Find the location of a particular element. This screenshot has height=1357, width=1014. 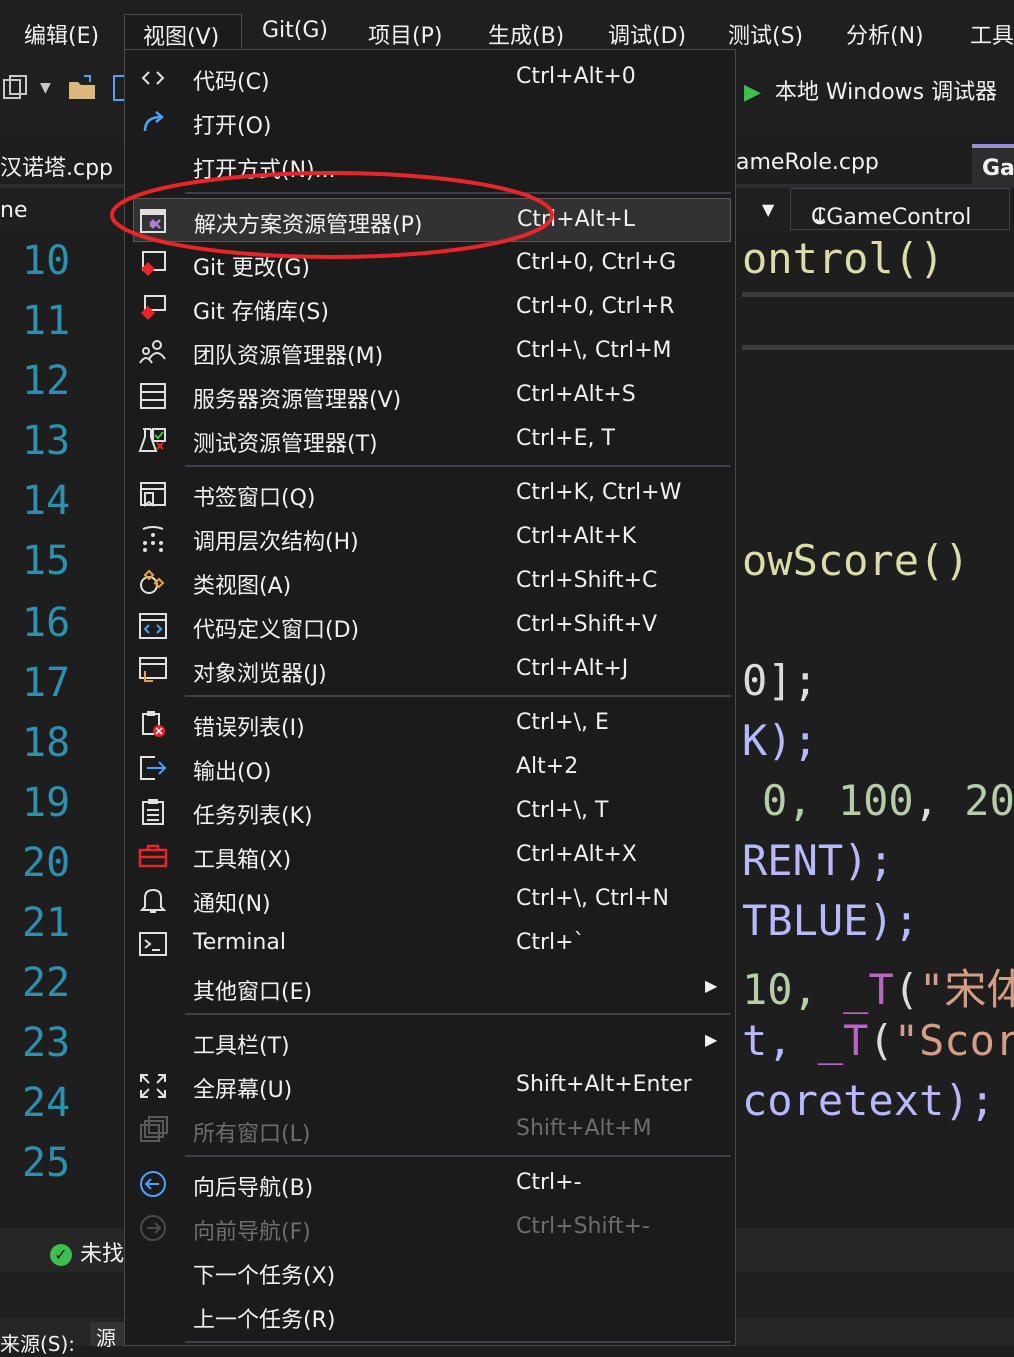

menu-item-fullscreen: 全屏幕(U) Shift+Alt+Enter is located at coordinates (432, 1086).